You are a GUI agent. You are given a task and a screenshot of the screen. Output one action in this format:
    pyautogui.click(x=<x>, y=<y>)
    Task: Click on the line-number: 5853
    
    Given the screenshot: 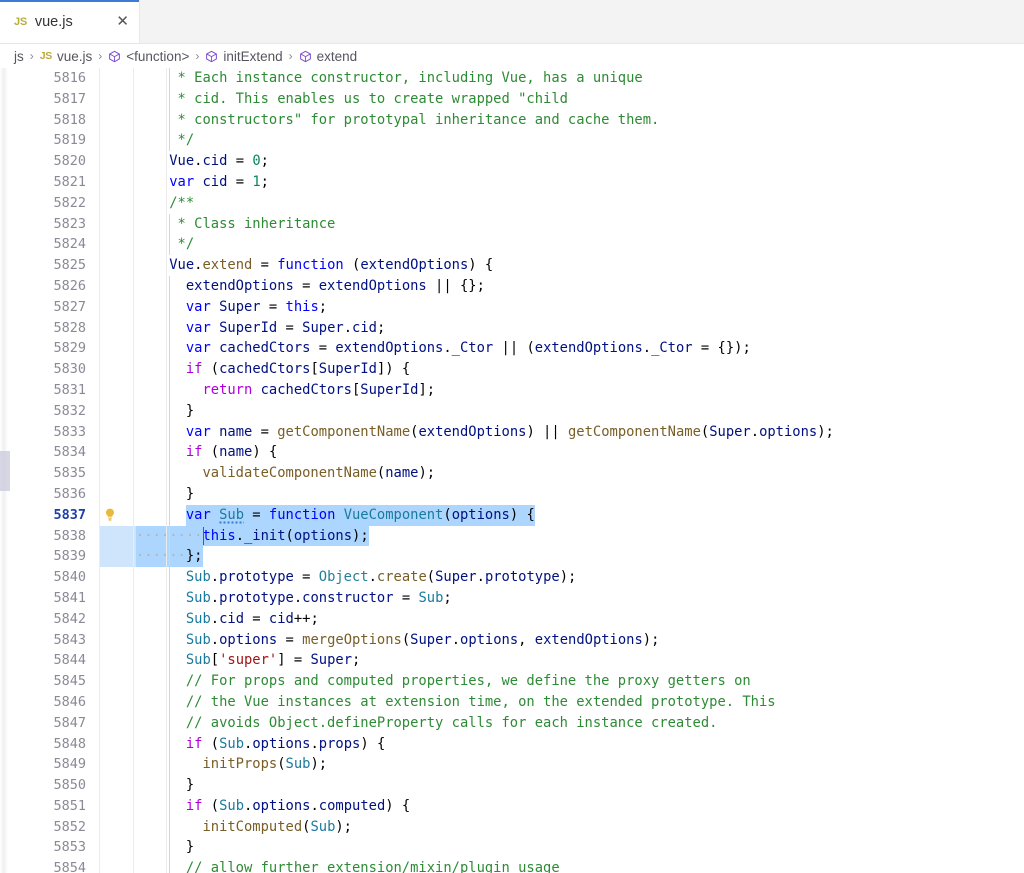 What is the action you would take?
    pyautogui.click(x=43, y=847)
    